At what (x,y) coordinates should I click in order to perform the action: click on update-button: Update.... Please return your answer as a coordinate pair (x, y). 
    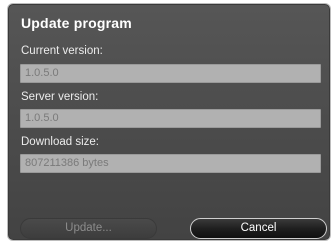
    Looking at the image, I should click on (88, 228).